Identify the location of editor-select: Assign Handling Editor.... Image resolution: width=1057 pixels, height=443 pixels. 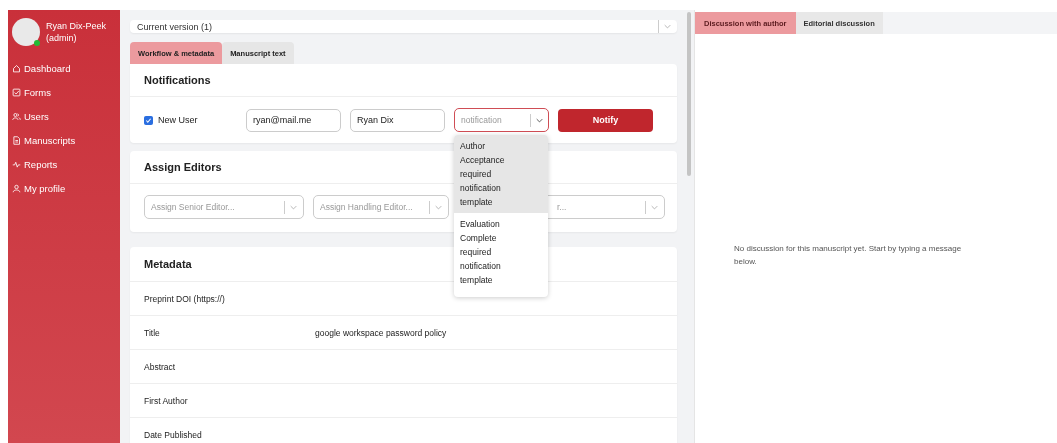
(381, 207).